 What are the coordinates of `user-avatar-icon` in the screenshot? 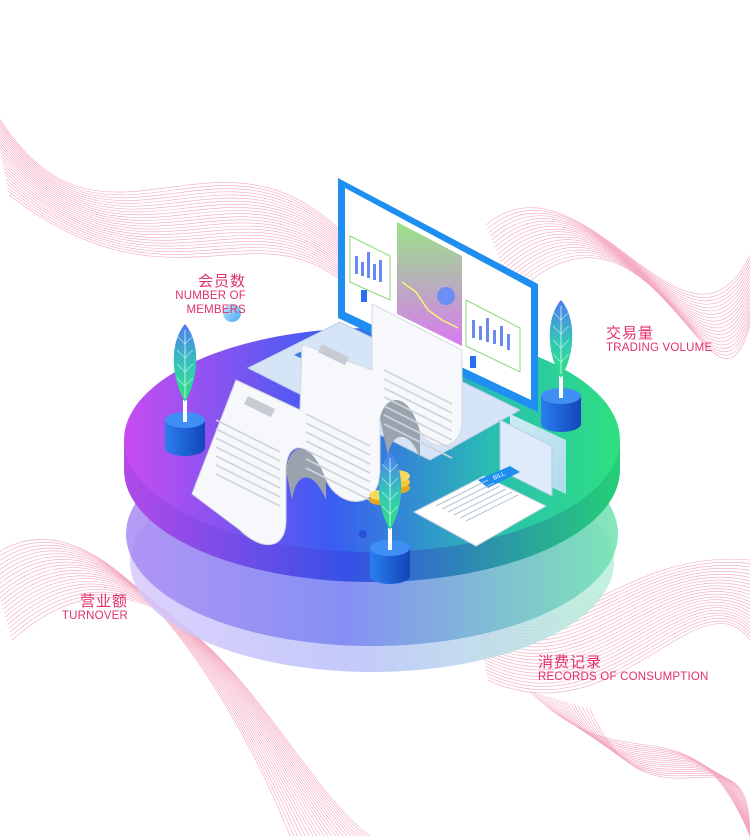 It's located at (446, 296).